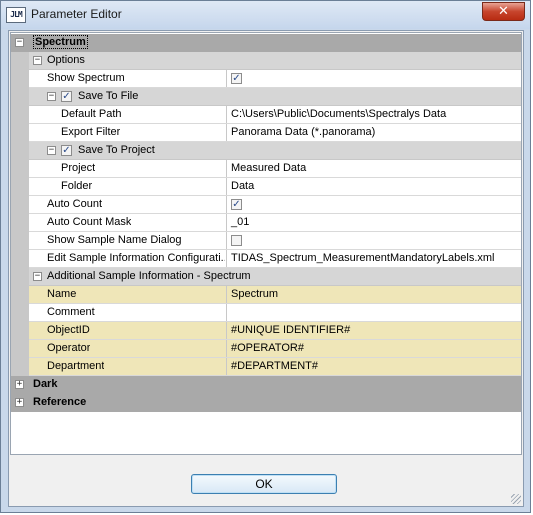 The height and width of the screenshot is (515, 533). Describe the element at coordinates (76, 14) in the screenshot. I see `window-title: Parameter Editor` at that location.